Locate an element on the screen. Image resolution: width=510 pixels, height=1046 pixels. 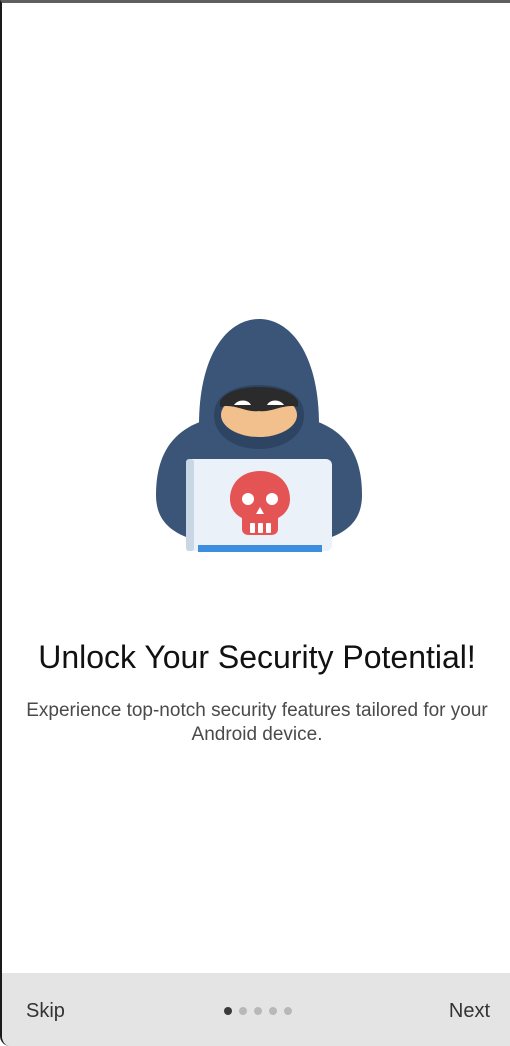
laptop-edge is located at coordinates (190, 505).